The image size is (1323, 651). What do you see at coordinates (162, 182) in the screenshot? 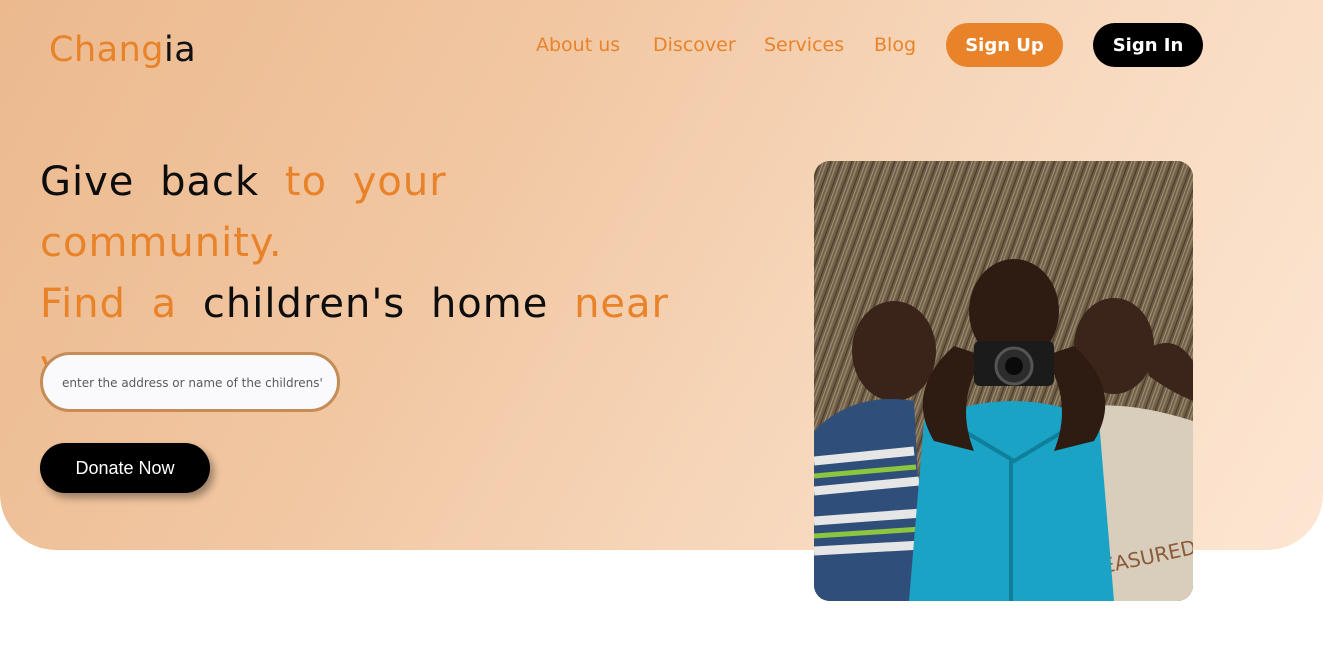
I see `headline-segment: Give back` at bounding box center [162, 182].